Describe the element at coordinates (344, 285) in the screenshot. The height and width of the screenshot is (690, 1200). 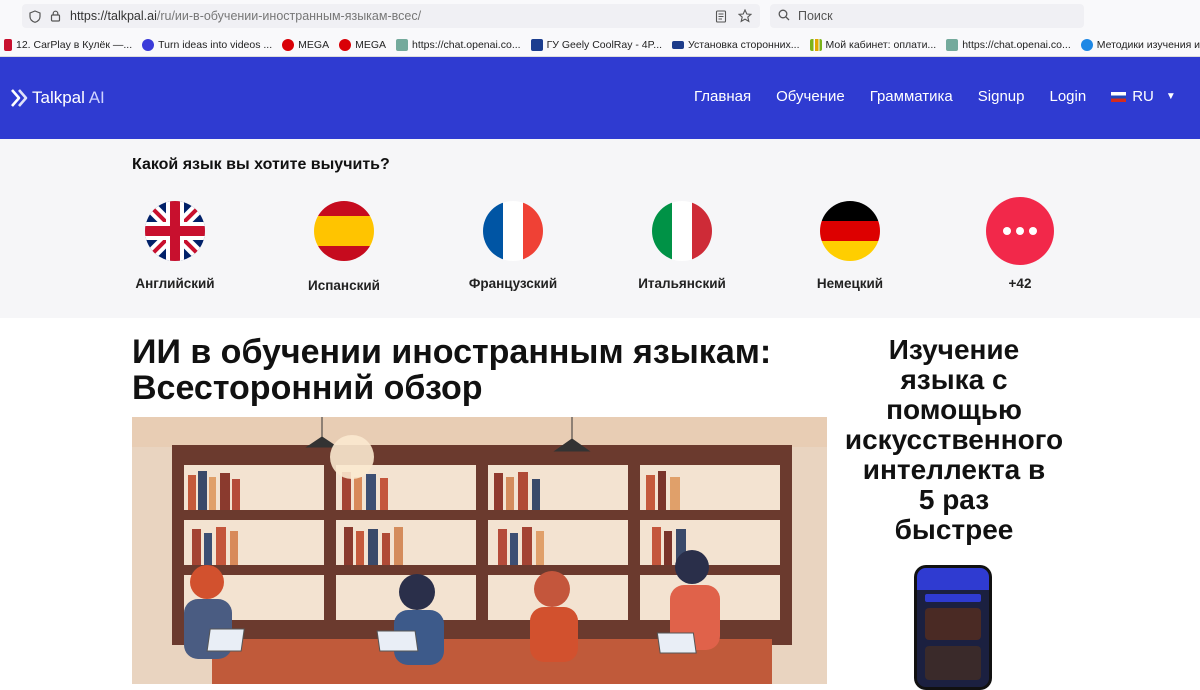
I see `language-label: Испанский` at that location.